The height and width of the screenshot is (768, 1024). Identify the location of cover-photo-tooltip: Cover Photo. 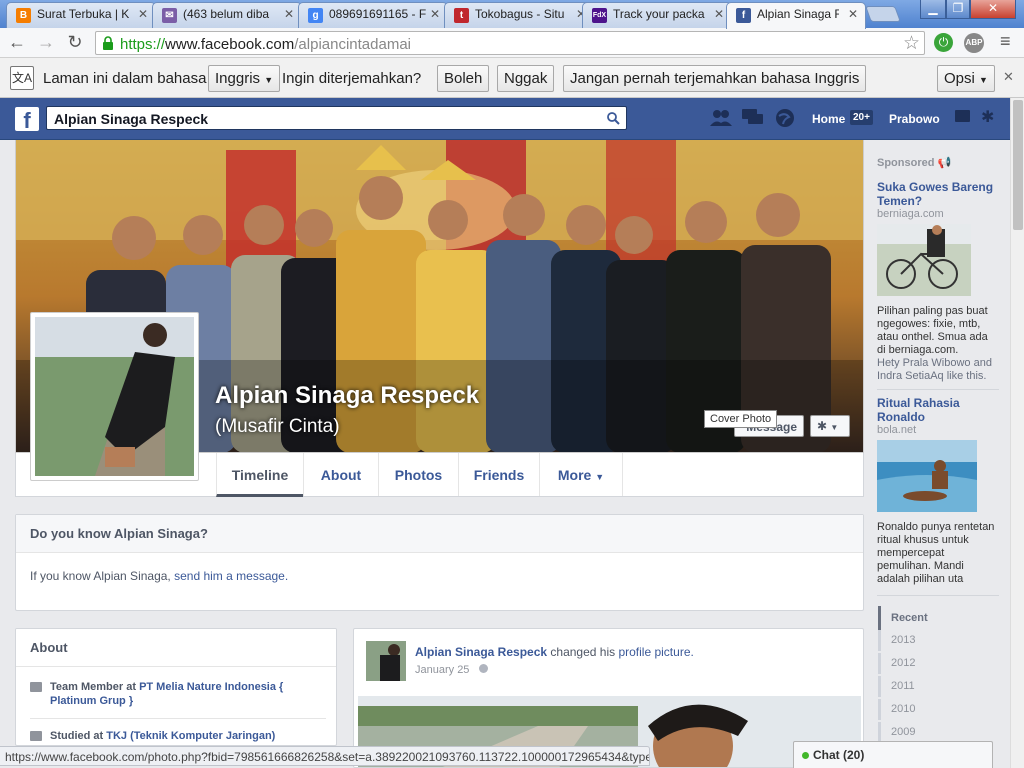
(741, 419).